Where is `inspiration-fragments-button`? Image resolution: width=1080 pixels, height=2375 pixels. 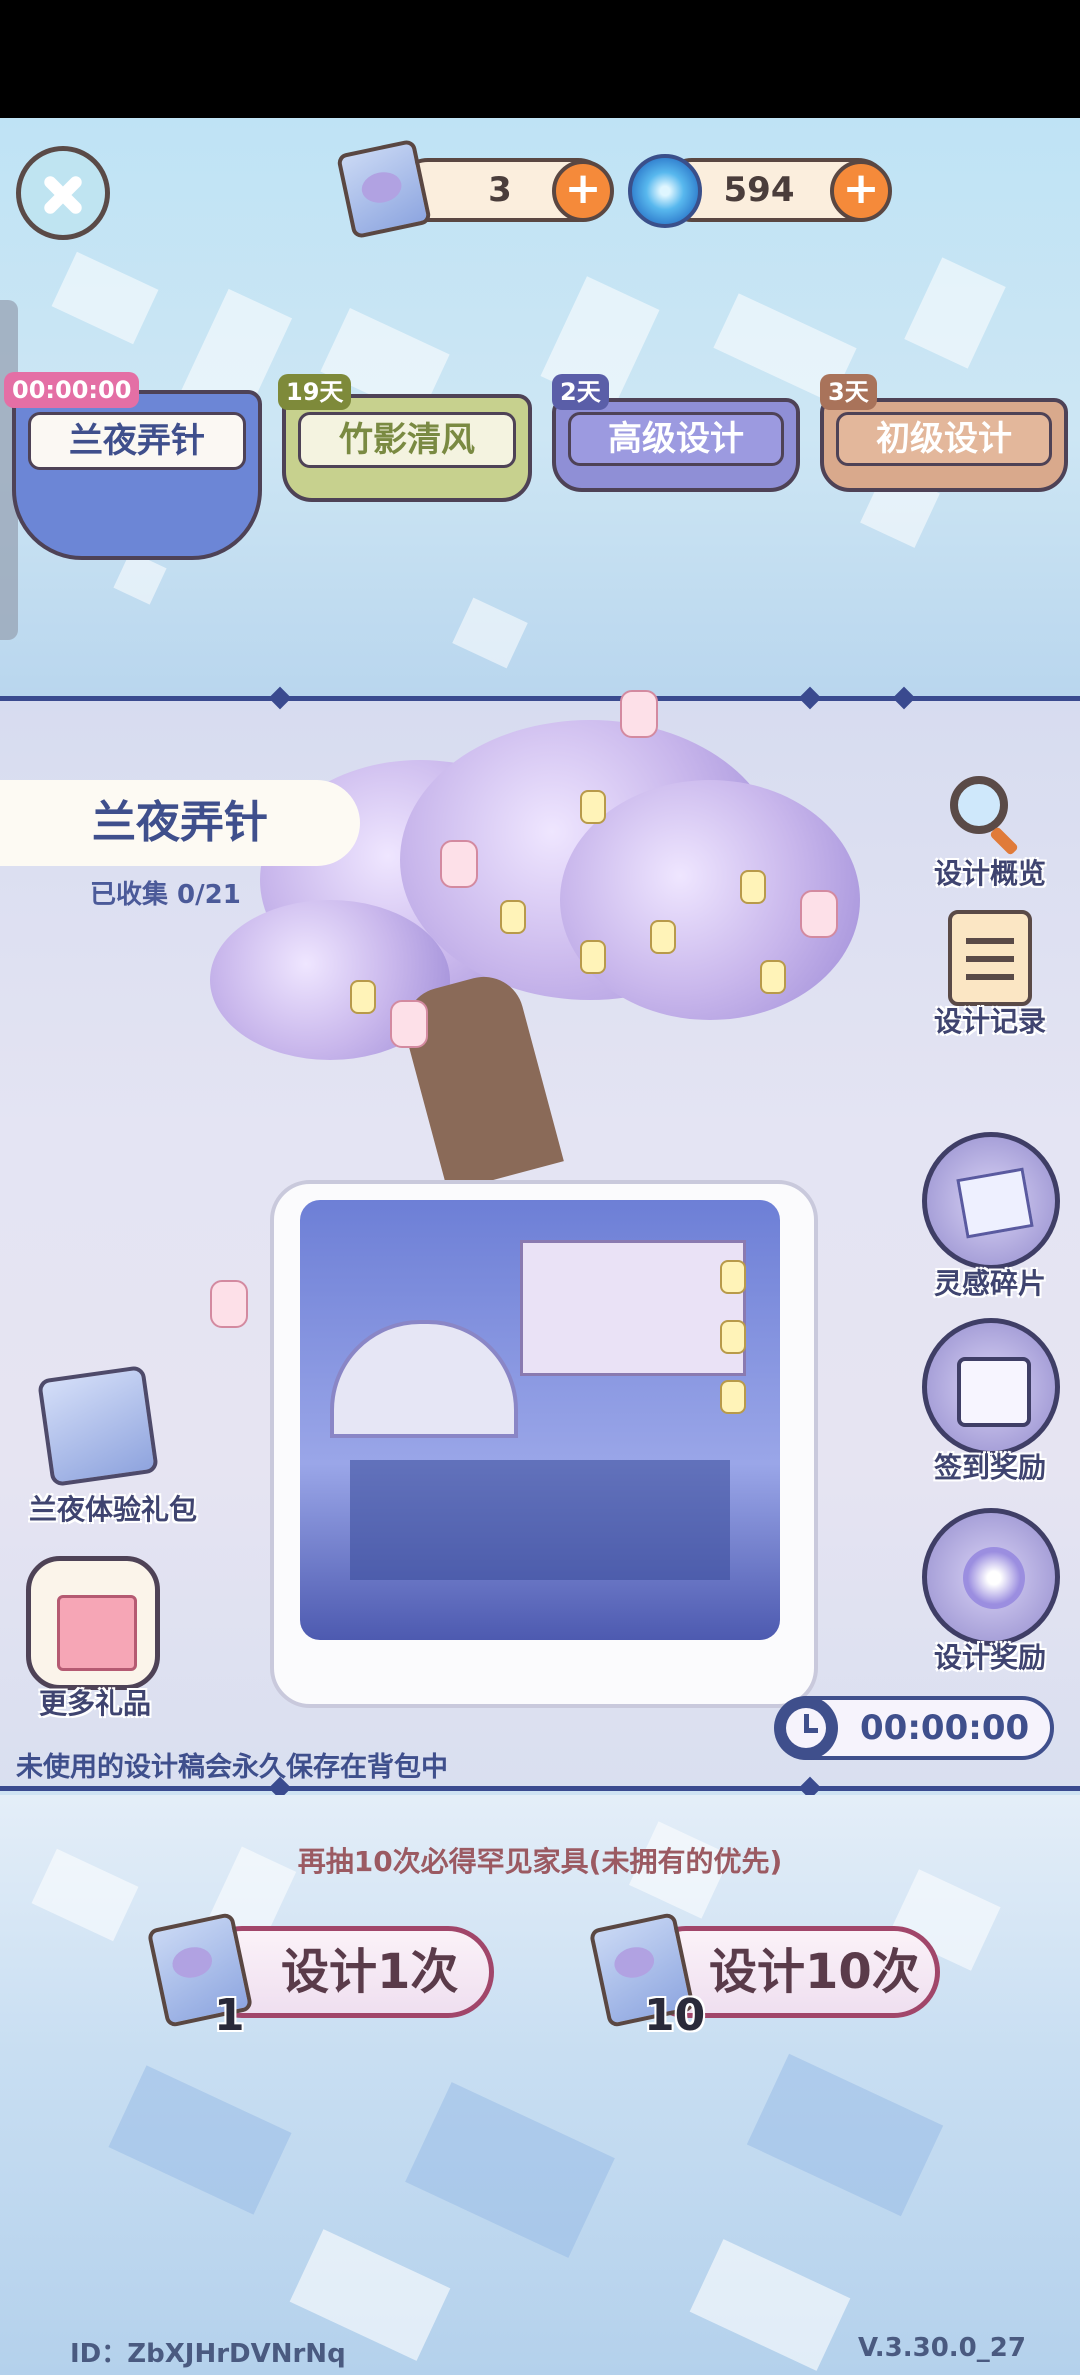 inspiration-fragments-button is located at coordinates (991, 1201).